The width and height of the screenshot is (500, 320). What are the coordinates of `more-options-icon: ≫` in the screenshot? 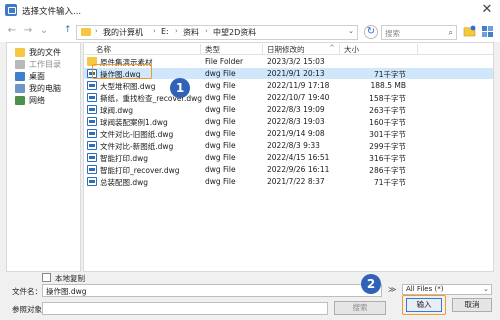 It's located at (392, 289).